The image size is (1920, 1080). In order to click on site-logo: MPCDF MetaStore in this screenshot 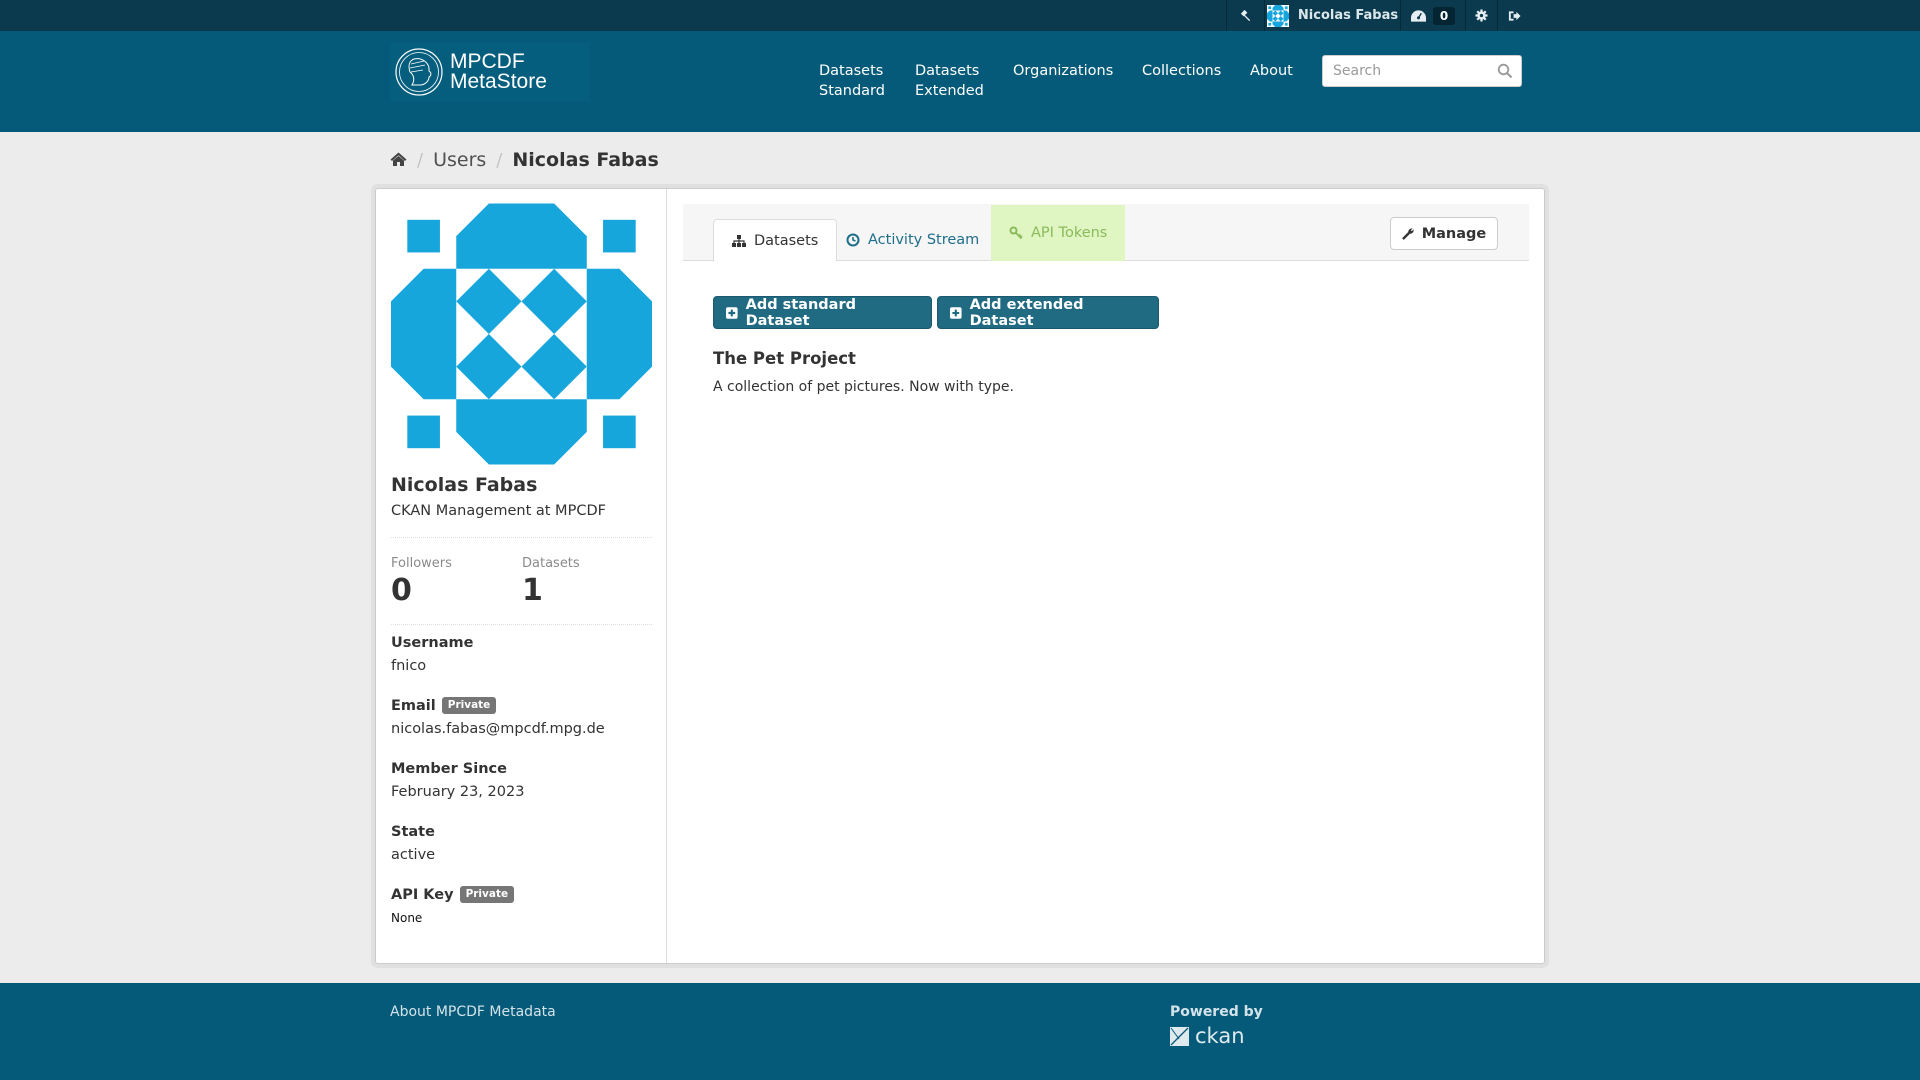, I will do `click(490, 72)`.